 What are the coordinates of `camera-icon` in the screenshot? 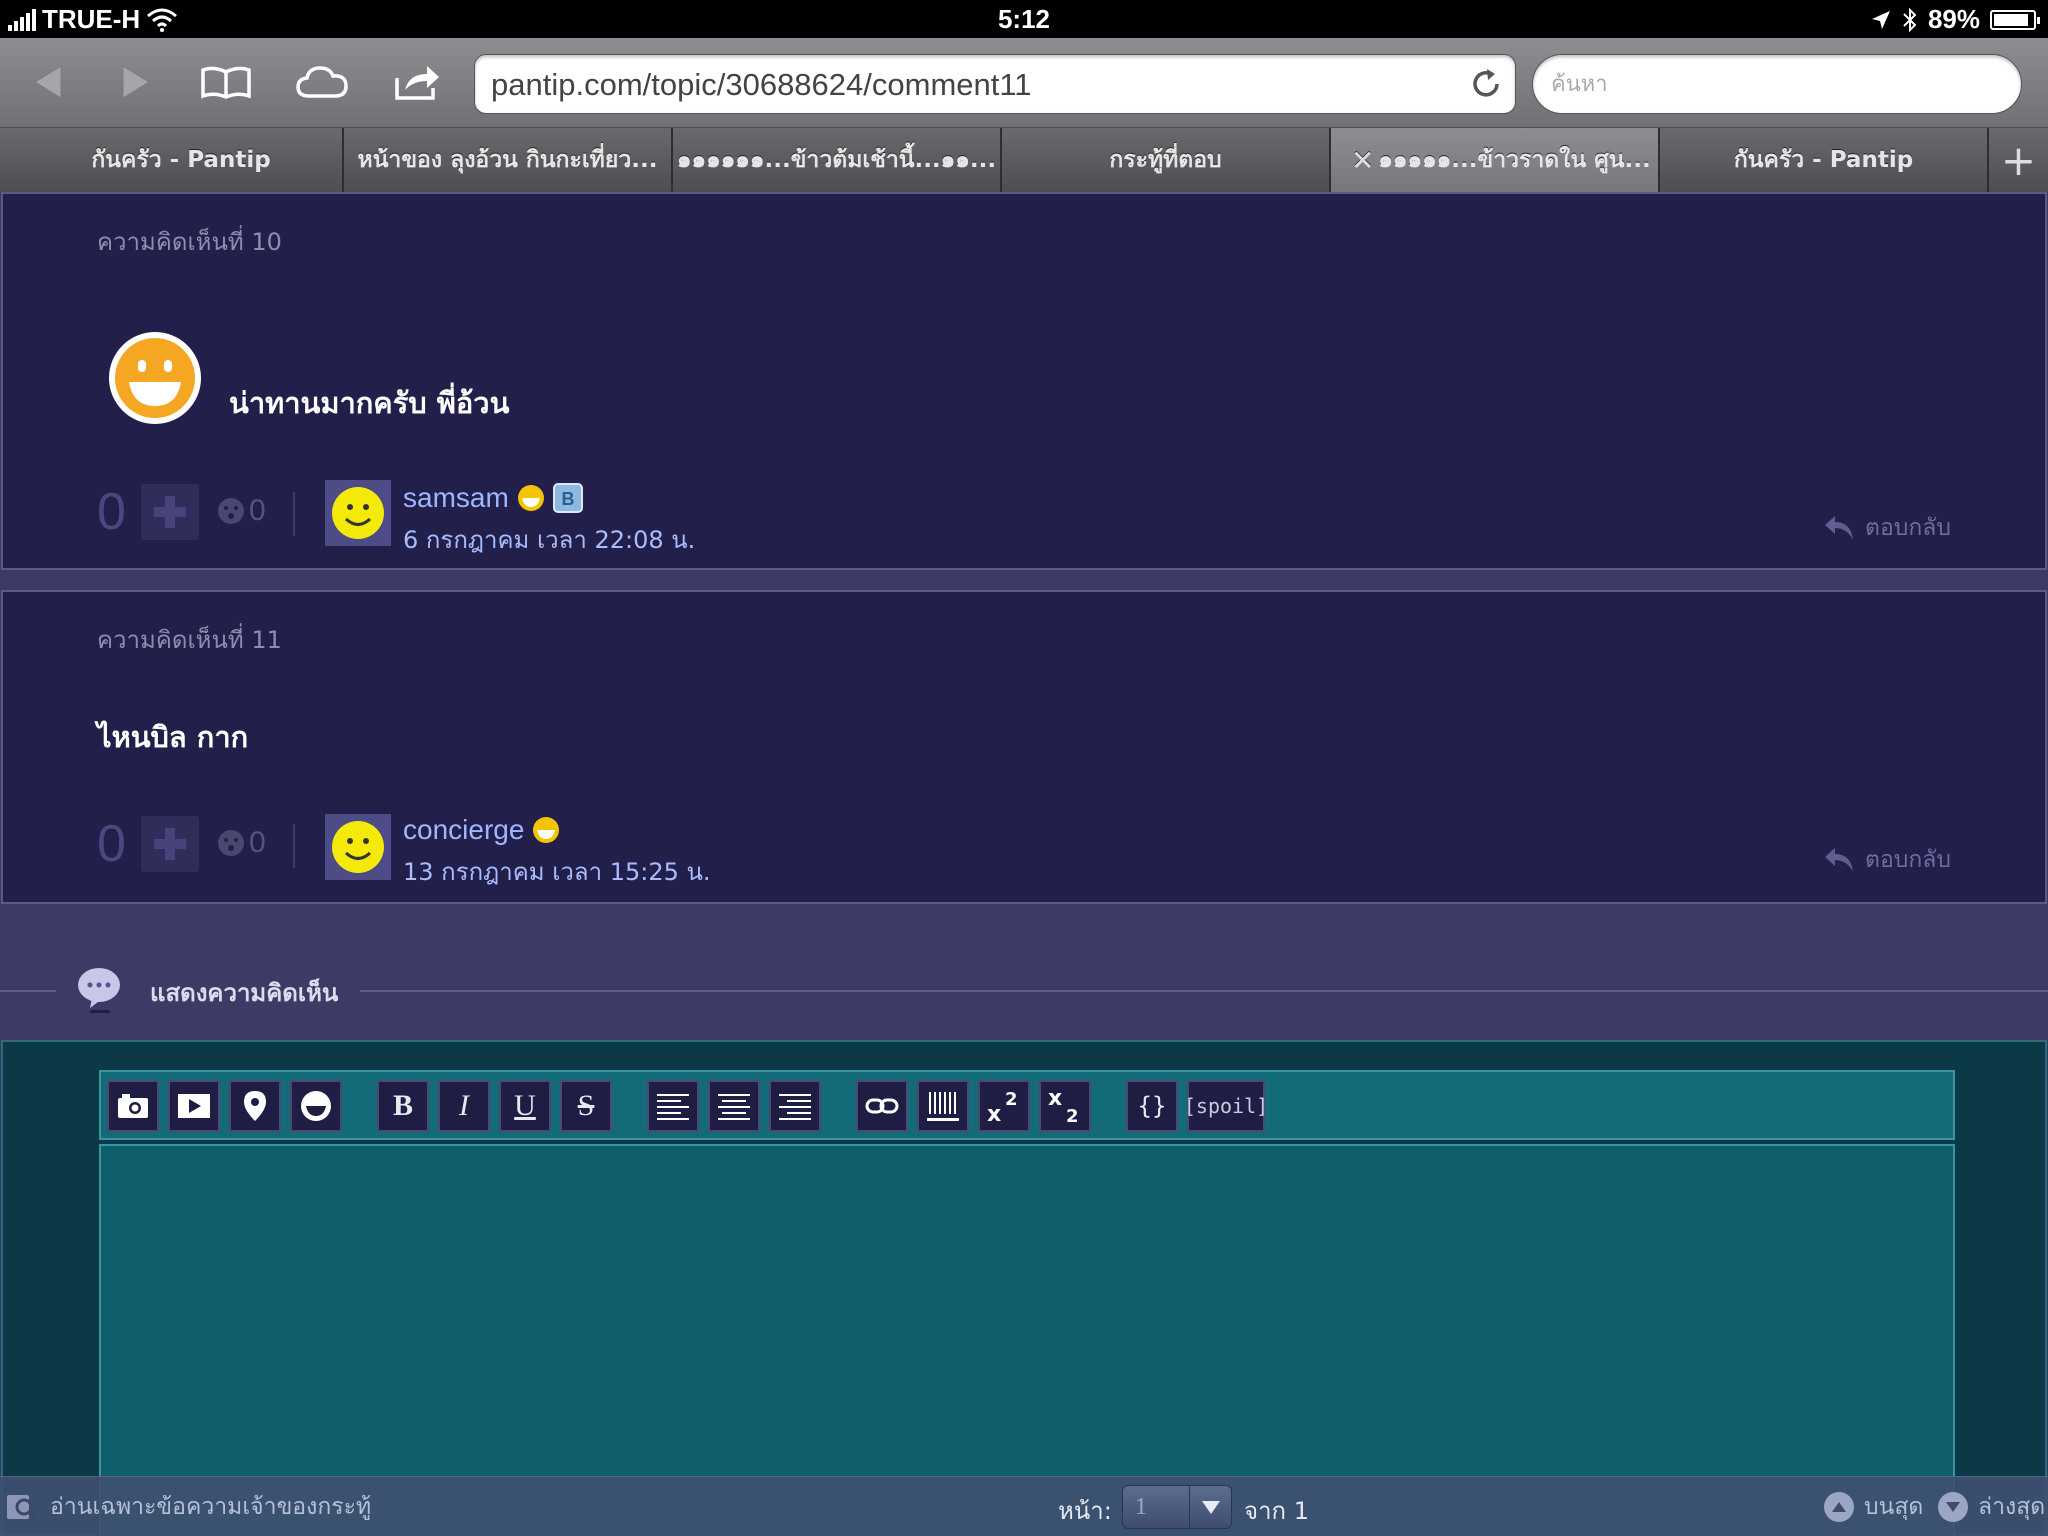 It's located at (133, 1106).